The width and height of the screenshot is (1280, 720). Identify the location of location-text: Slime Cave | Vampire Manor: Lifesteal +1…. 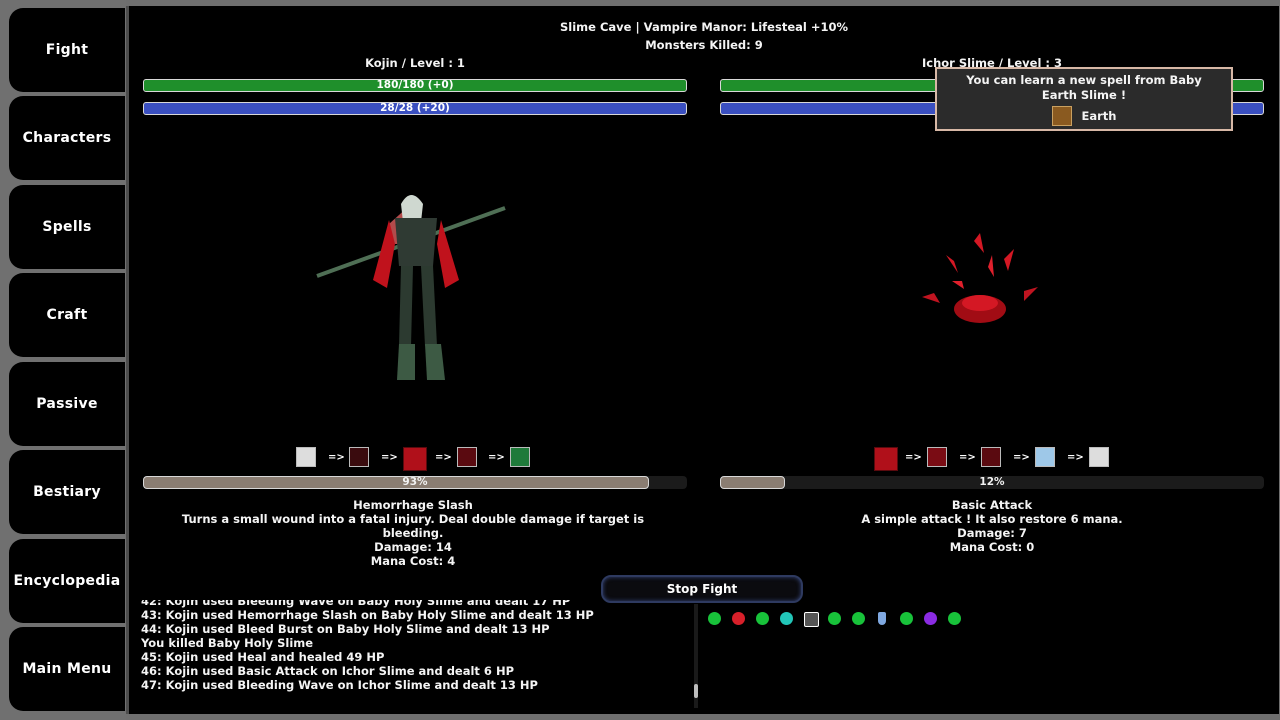
(704, 27).